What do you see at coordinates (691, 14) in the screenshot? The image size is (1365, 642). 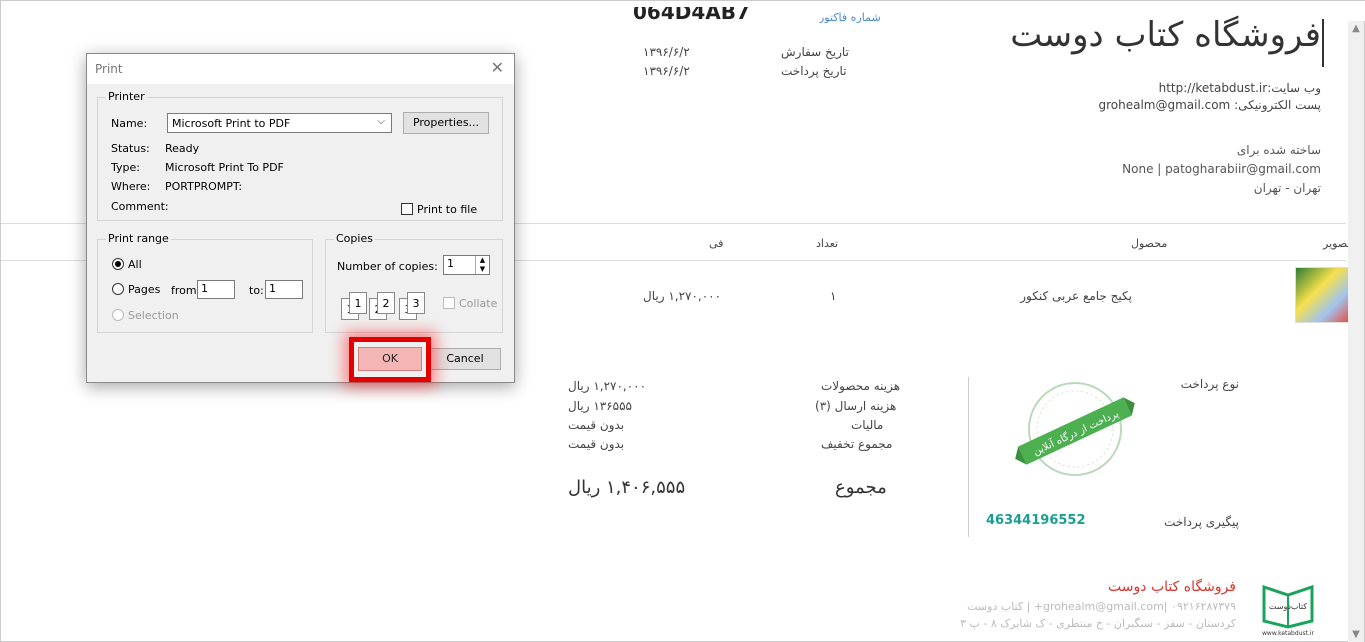 I see `order-id: 064D4AB7` at bounding box center [691, 14].